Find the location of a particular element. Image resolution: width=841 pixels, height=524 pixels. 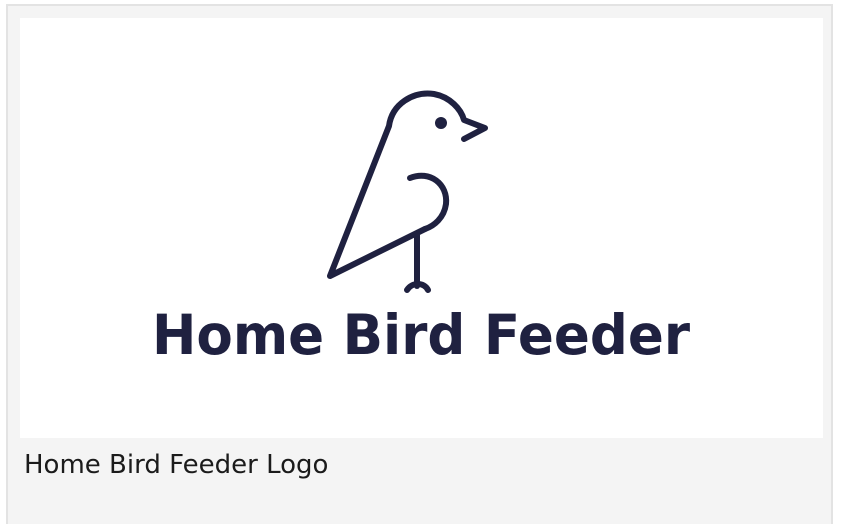

bird-eye-icon is located at coordinates (441, 123).